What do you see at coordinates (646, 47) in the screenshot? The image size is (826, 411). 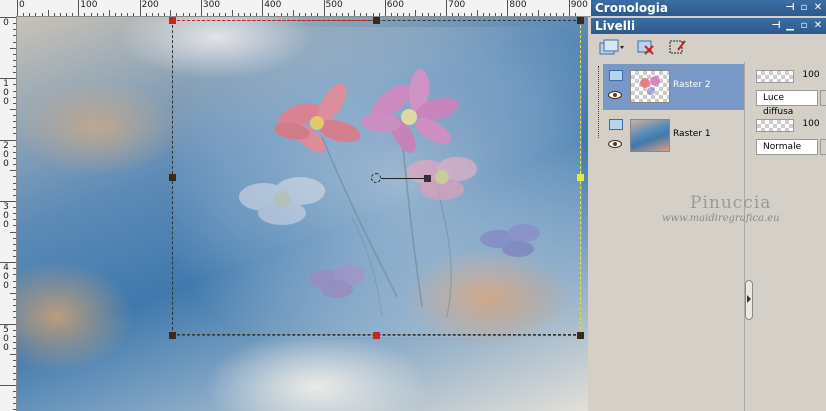 I see `delete-layer-button` at bounding box center [646, 47].